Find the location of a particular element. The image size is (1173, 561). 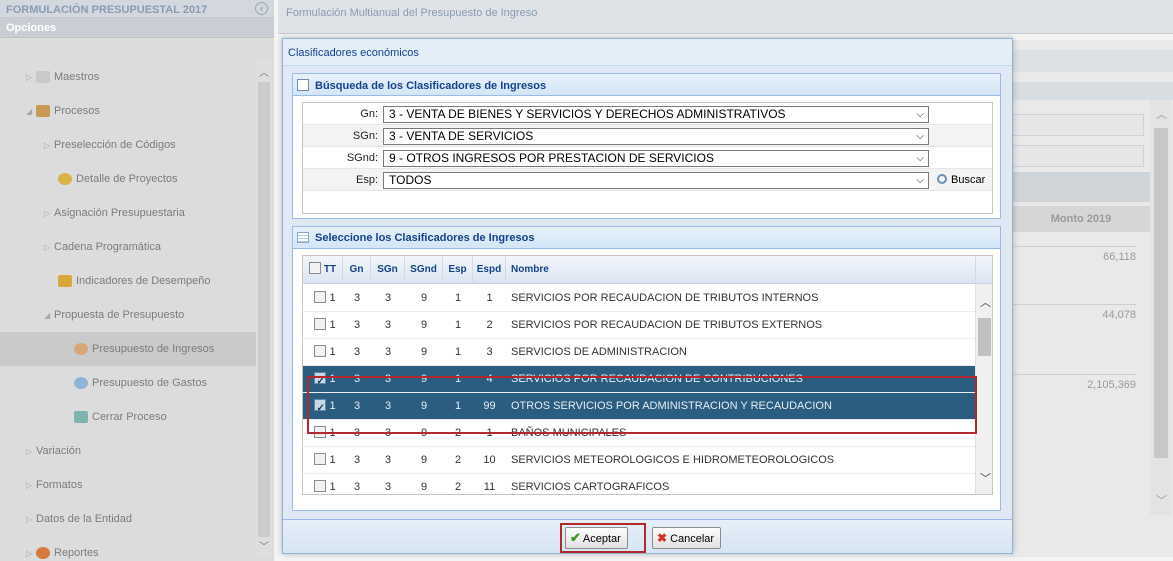

grid-icon is located at coordinates (303, 237).